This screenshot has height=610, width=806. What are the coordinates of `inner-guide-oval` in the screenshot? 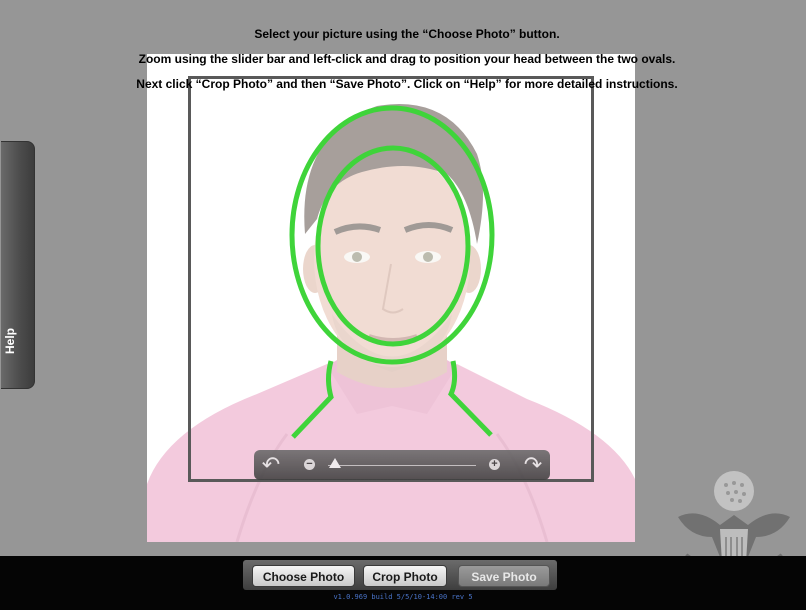 It's located at (393, 246).